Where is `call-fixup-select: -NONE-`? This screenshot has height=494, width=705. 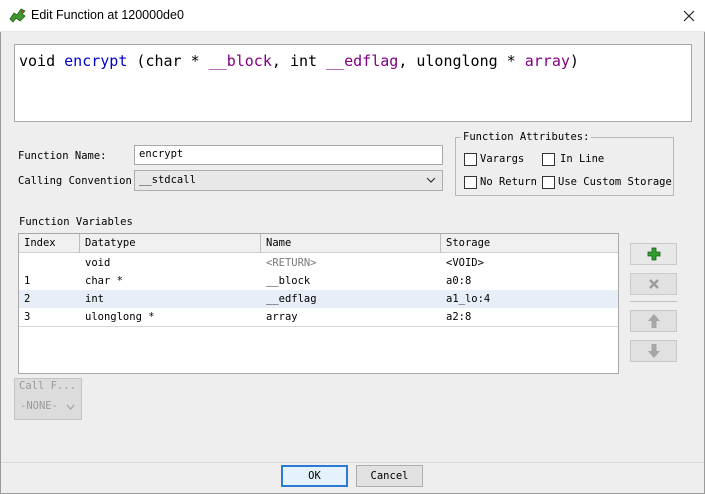
call-fixup-select: -NONE- is located at coordinates (48, 407).